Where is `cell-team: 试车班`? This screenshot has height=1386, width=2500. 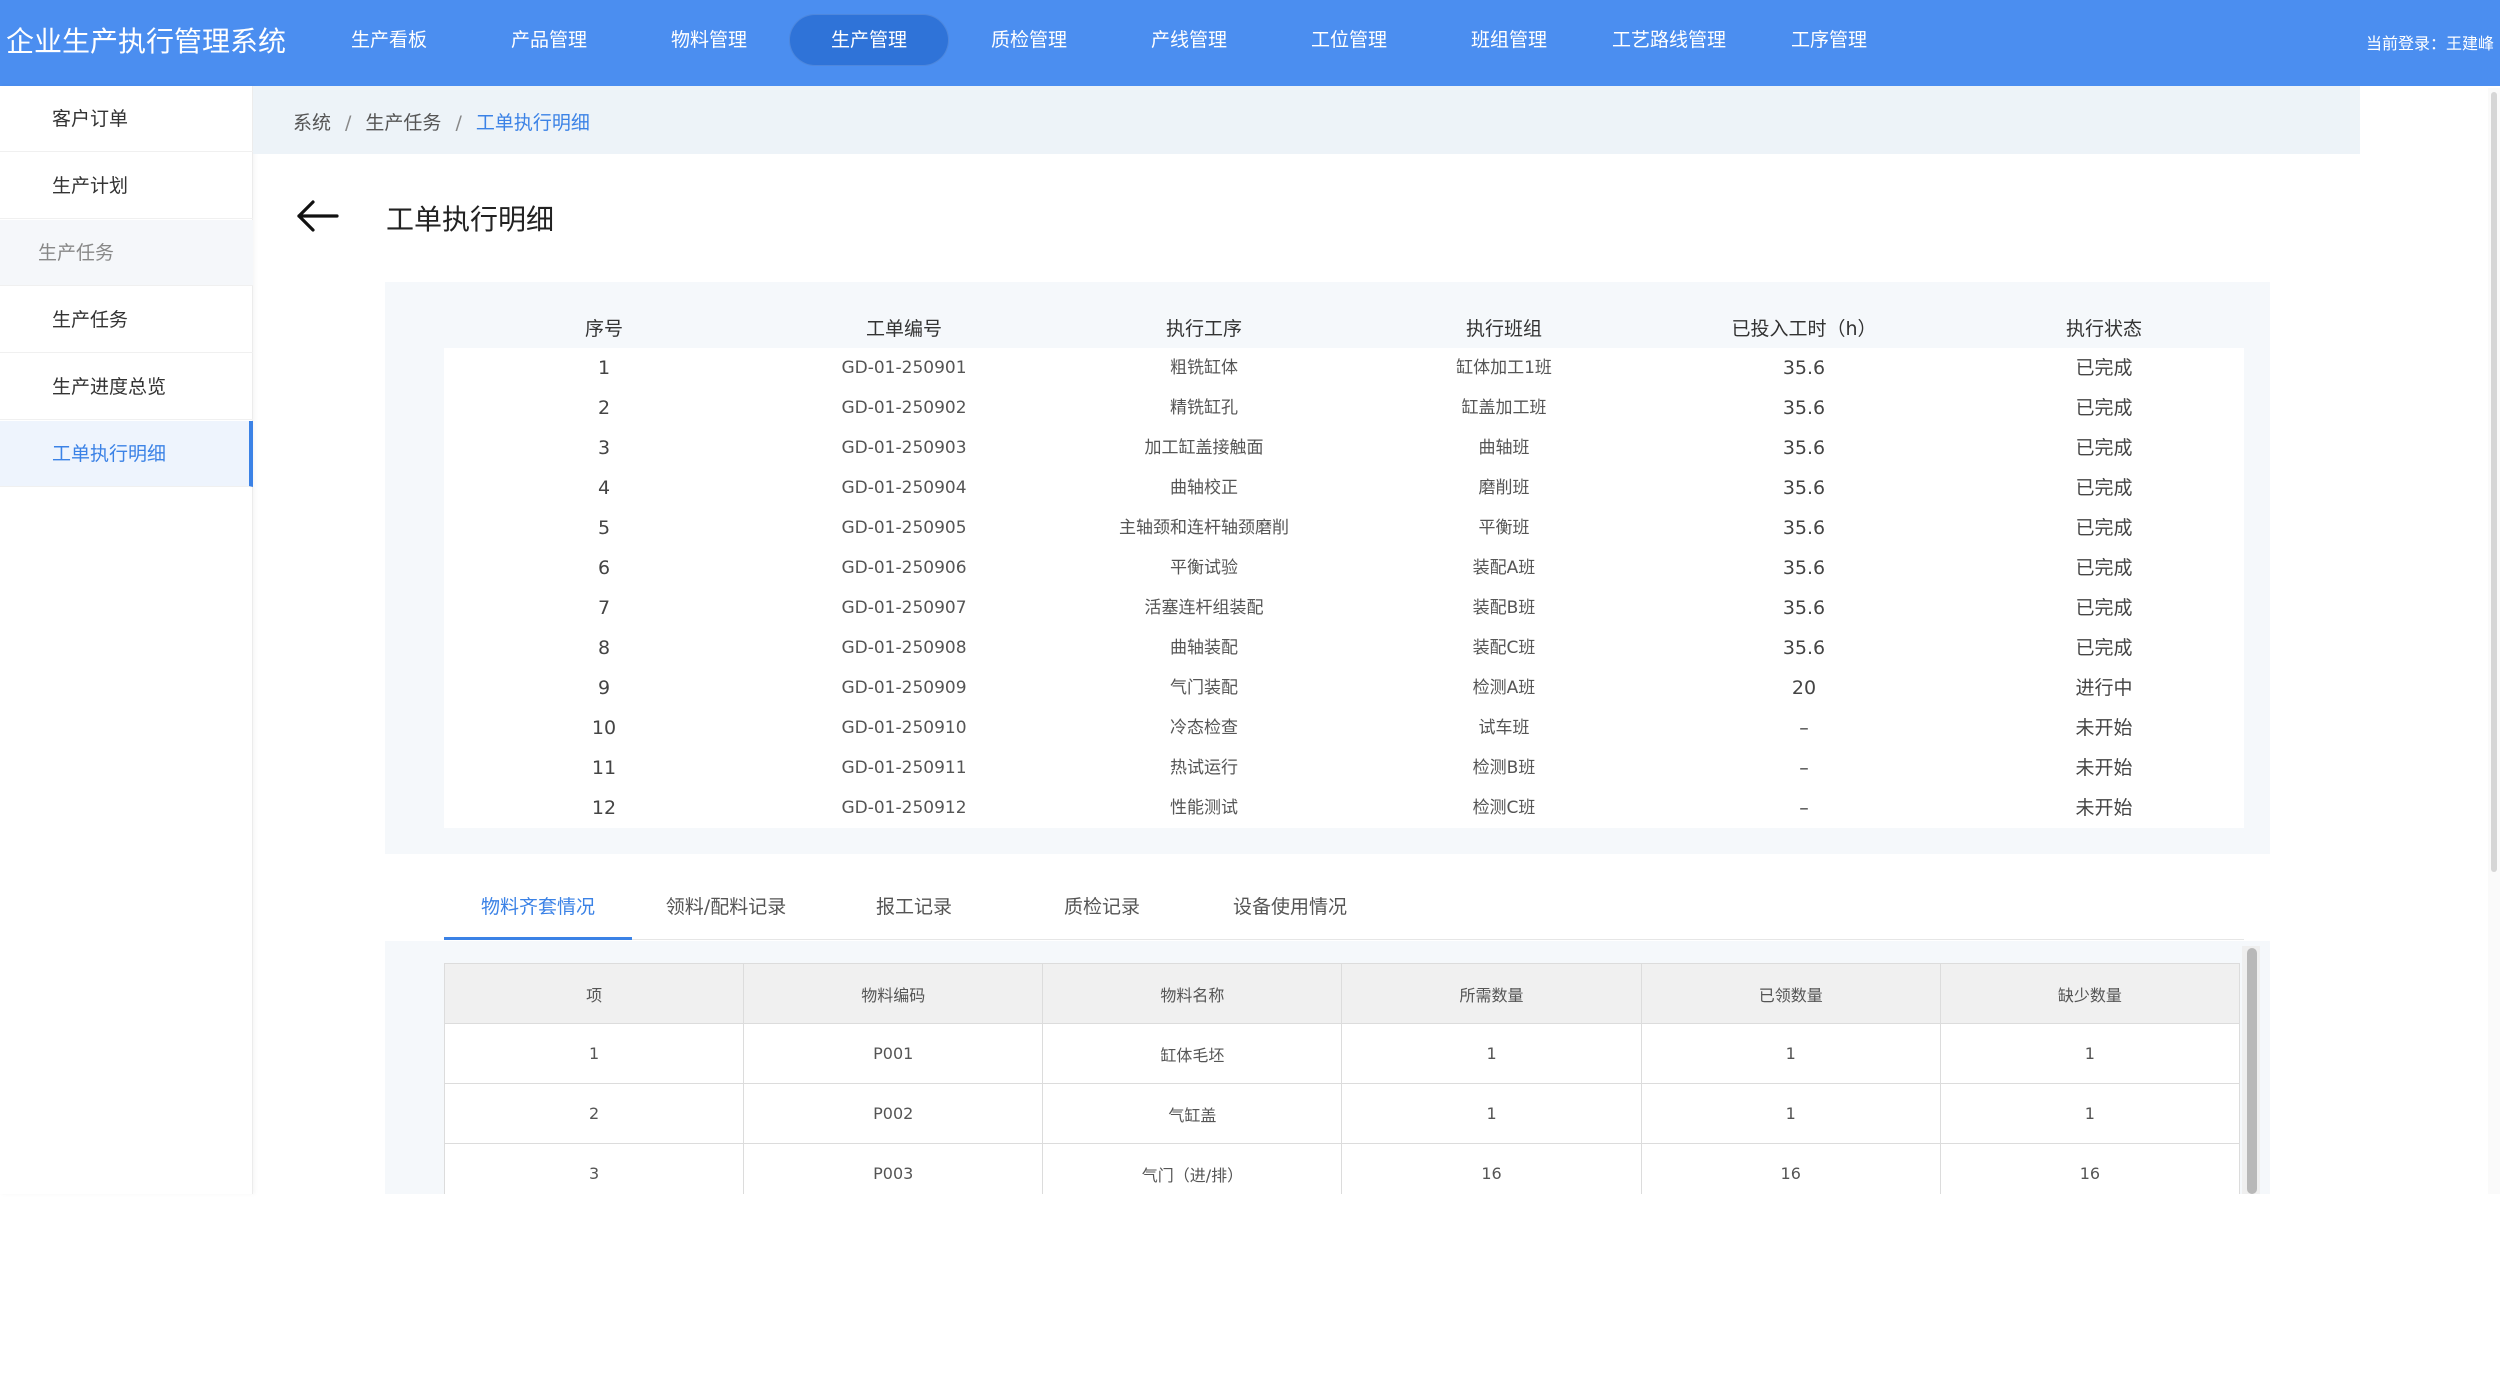
cell-team: 试车班 is located at coordinates (1504, 728).